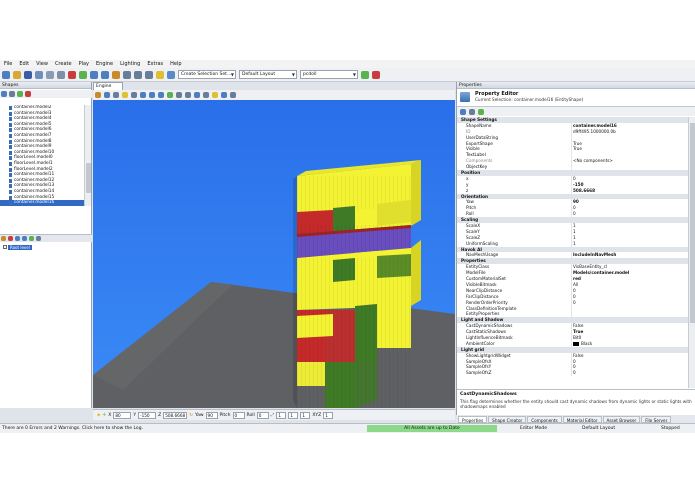 Image resolution: width=695 pixels, height=494 pixels. Describe the element at coordinates (84, 64) in the screenshot. I see `menu-play: Play` at that location.